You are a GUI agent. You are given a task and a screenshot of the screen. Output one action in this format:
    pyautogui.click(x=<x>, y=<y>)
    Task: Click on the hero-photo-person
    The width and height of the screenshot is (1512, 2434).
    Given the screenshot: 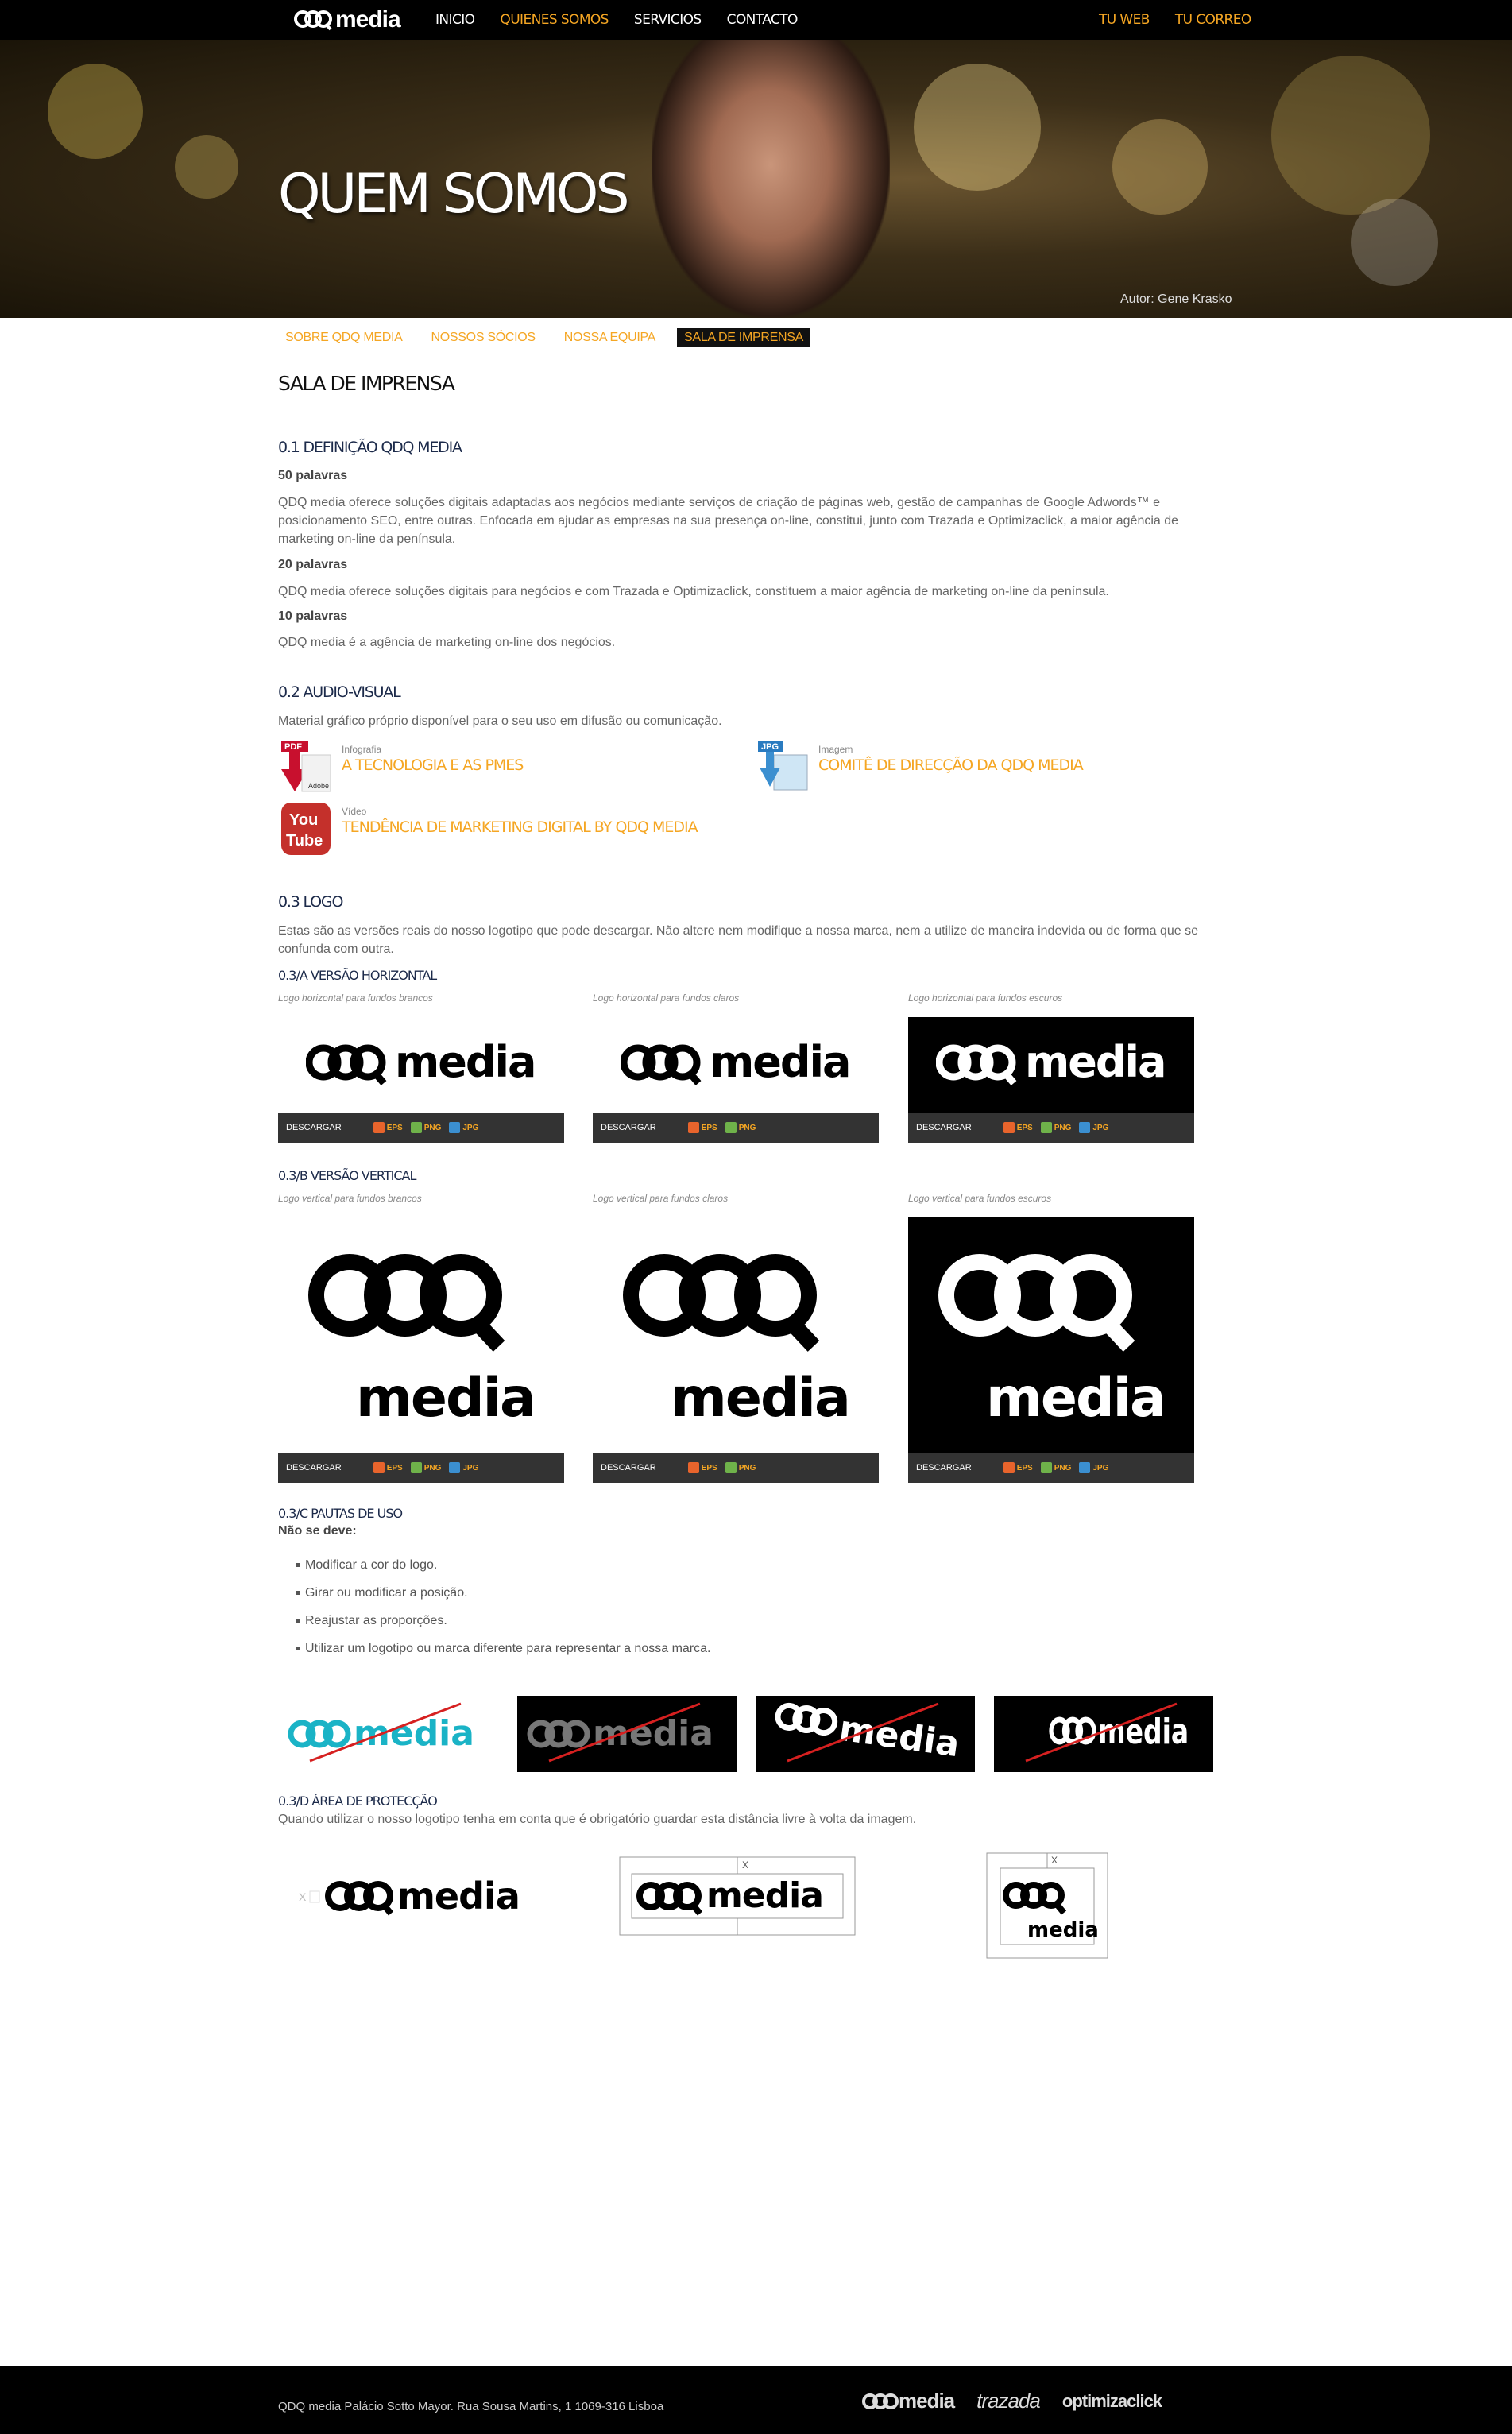 What is the action you would take?
    pyautogui.click(x=771, y=179)
    